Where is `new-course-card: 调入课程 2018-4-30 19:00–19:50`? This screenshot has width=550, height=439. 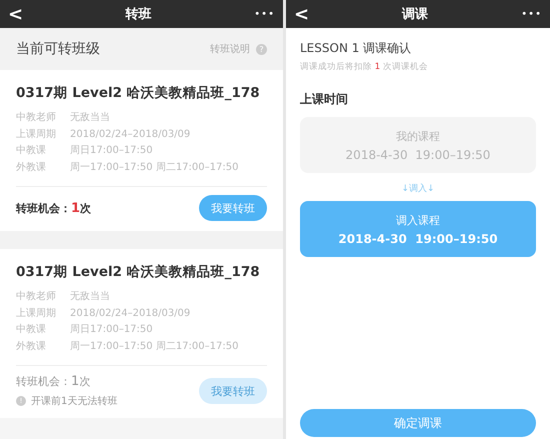
new-course-card: 调入课程 2018-4-30 19:00–19:50 is located at coordinates (418, 229).